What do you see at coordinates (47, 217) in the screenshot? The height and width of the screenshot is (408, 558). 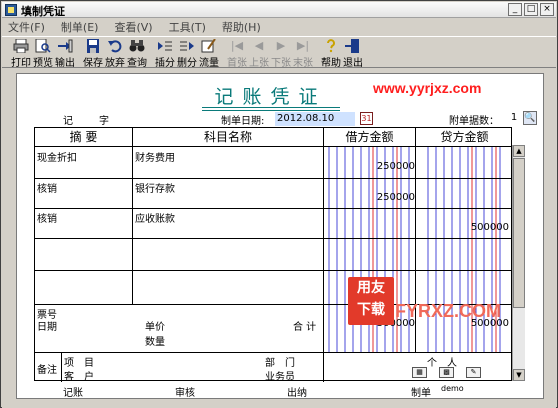 I see `row3-summary: 核销` at bounding box center [47, 217].